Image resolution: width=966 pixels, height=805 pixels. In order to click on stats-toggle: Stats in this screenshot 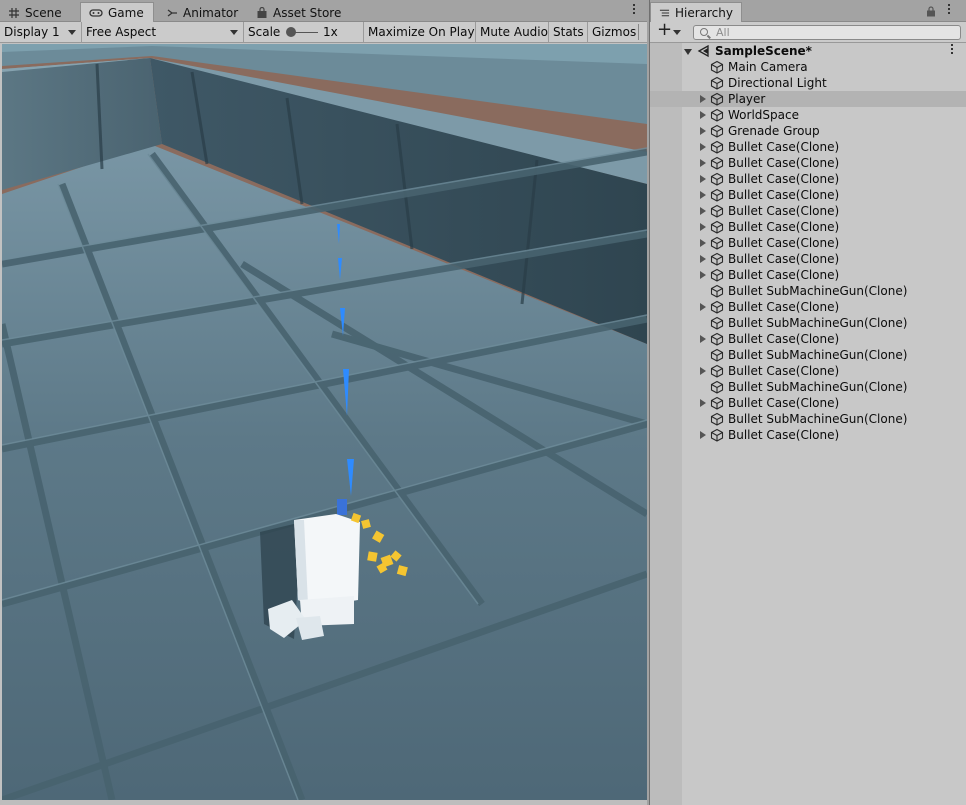, I will do `click(568, 32)`.